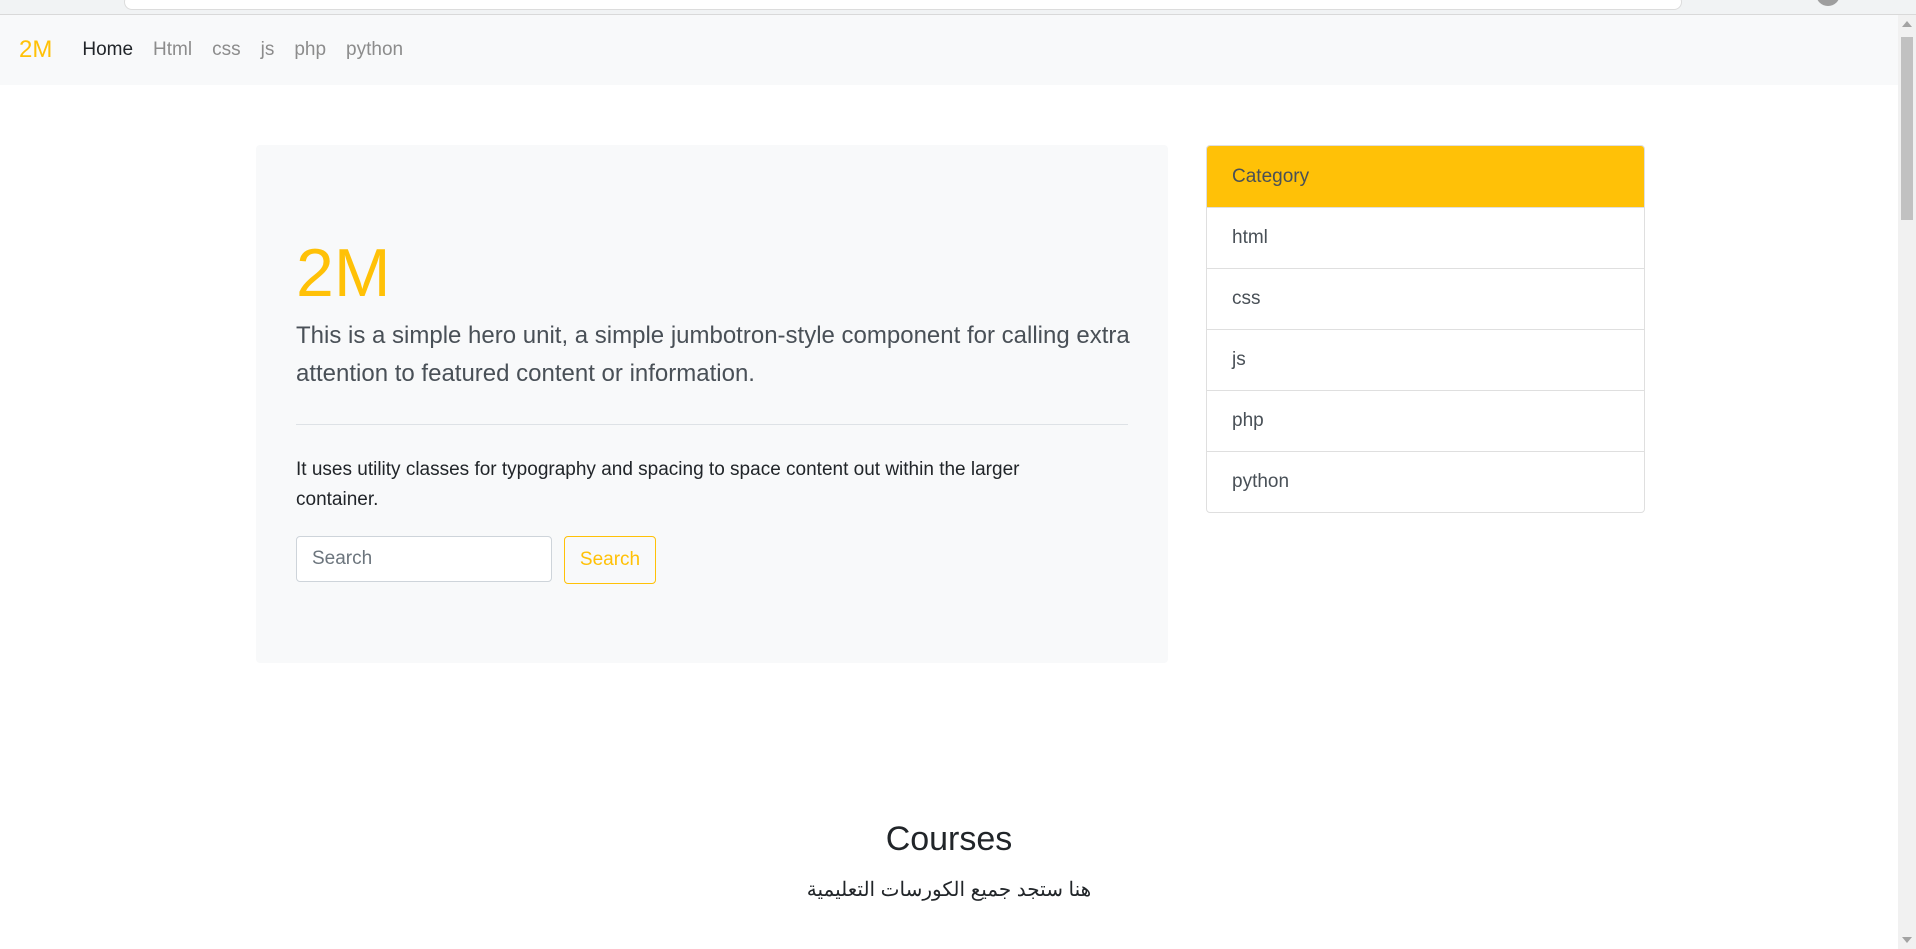 Image resolution: width=1916 pixels, height=949 pixels. Describe the element at coordinates (343, 273) in the screenshot. I see `hero-title: 2M` at that location.